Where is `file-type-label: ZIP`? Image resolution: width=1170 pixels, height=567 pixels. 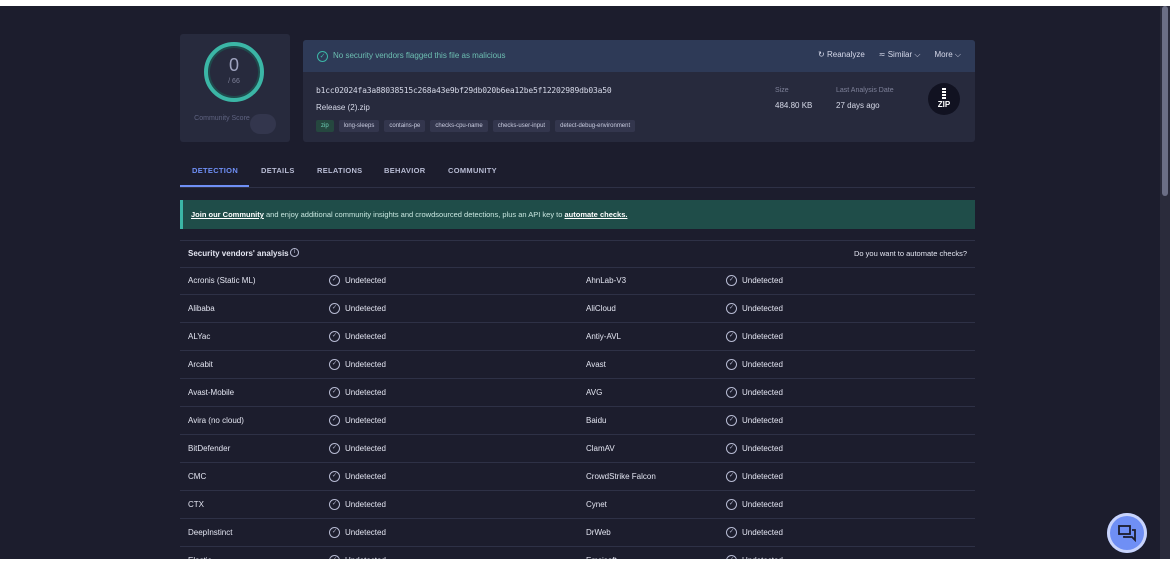 file-type-label: ZIP is located at coordinates (944, 104).